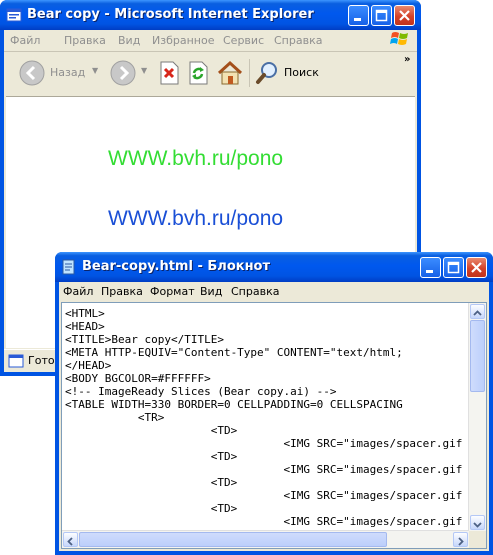  Describe the element at coordinates (195, 159) in the screenshot. I see `page-link-green: WWW.bvh.ru/pono` at that location.